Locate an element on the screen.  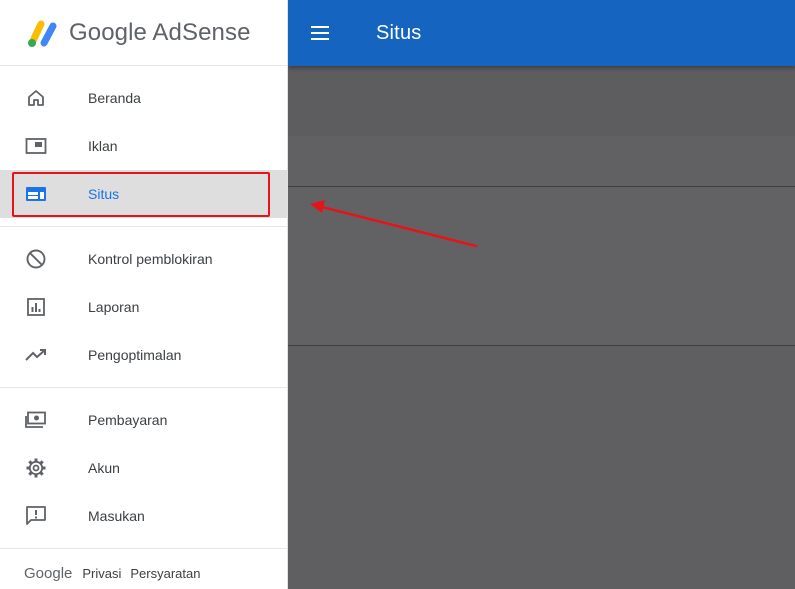
sidebar-item-kontrol-pemblokiran: Kontrol pemblokiran is located at coordinates (143, 259).